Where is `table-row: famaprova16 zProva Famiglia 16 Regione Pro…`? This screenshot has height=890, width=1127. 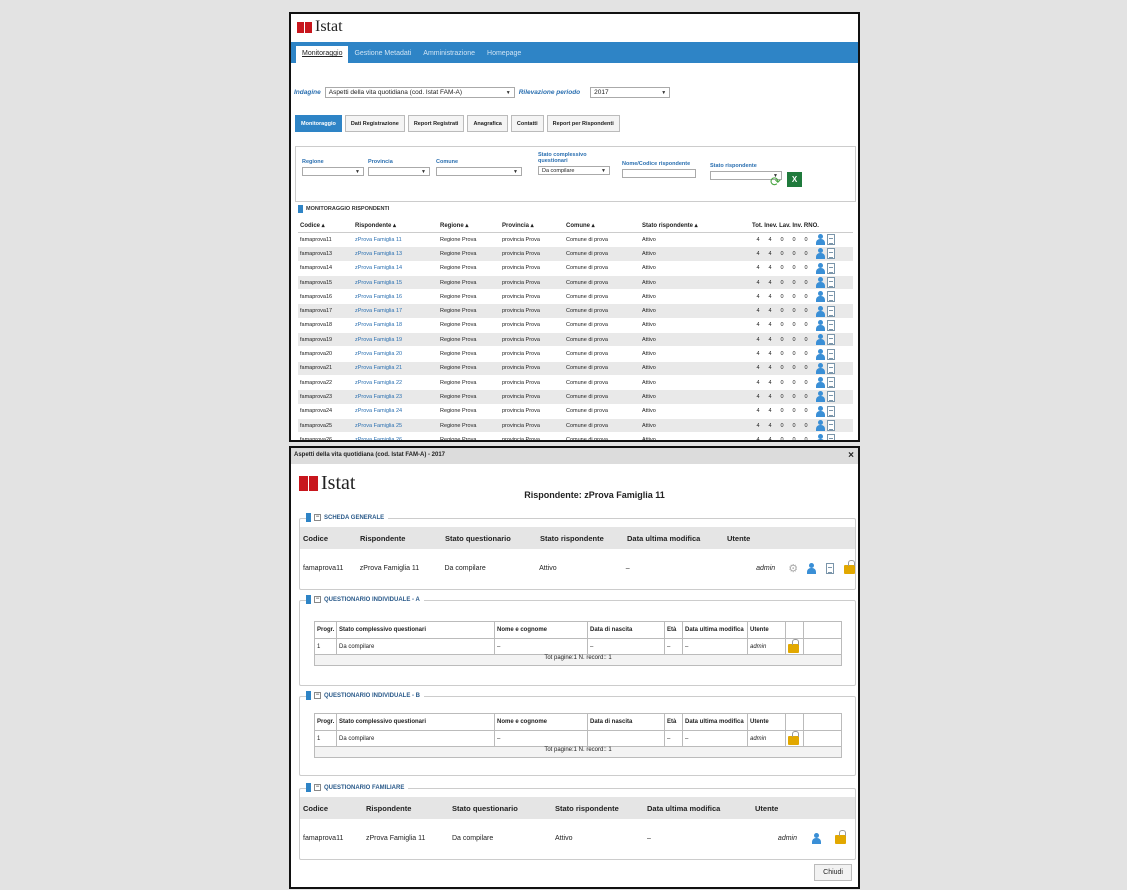 table-row: famaprova16 zProva Famiglia 16 Regione Pro… is located at coordinates (575, 297).